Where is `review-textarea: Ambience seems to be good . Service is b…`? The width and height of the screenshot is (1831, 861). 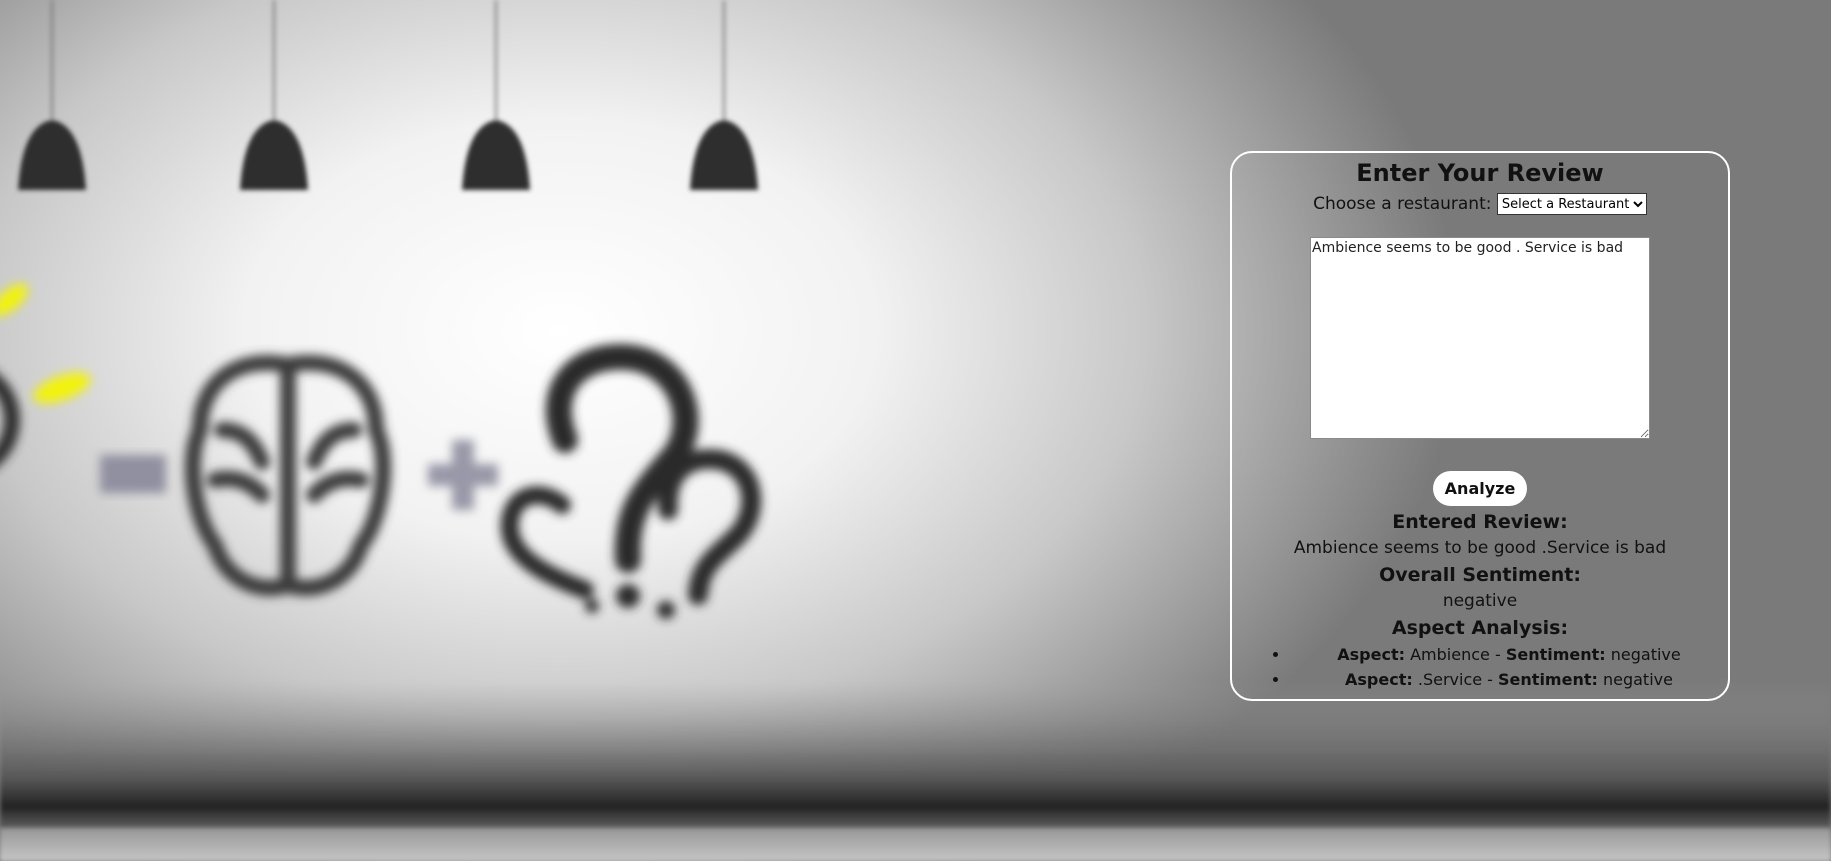
review-textarea: Ambience seems to be good . Service is b… is located at coordinates (1480, 338).